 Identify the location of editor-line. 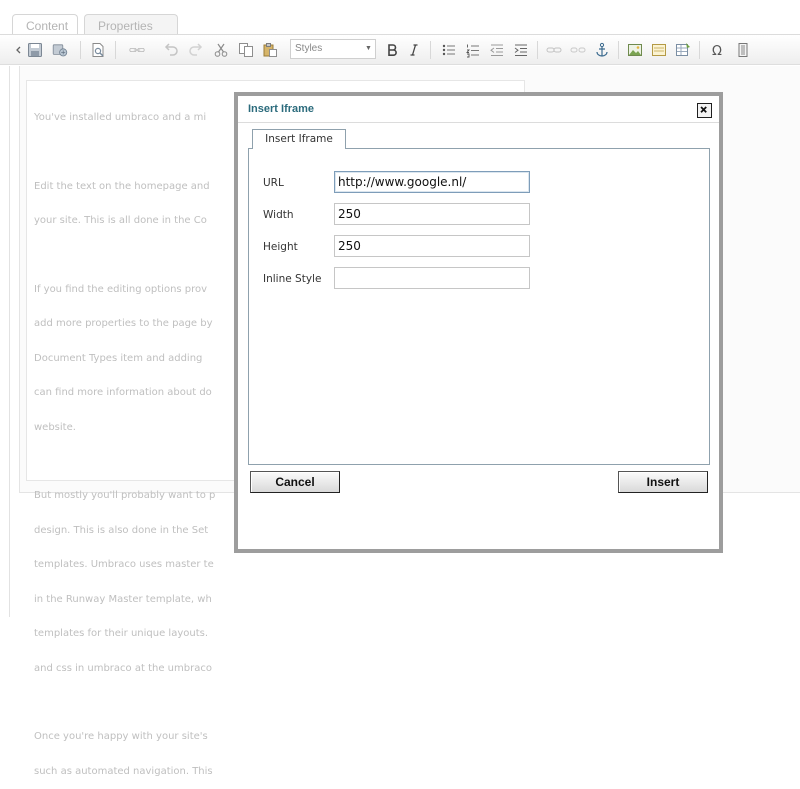
(269, 702).